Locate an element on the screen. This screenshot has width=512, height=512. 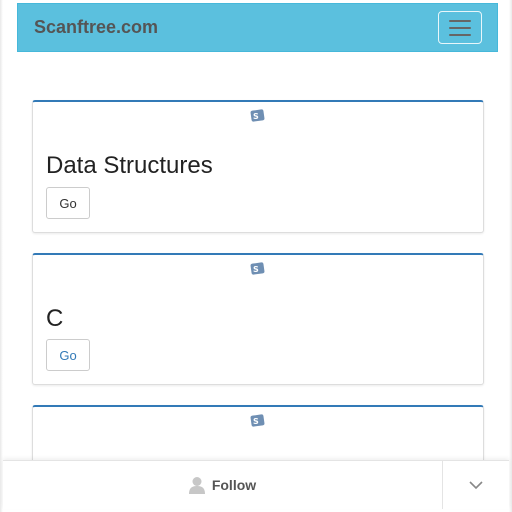
follow-button: Follow is located at coordinates (222, 485).